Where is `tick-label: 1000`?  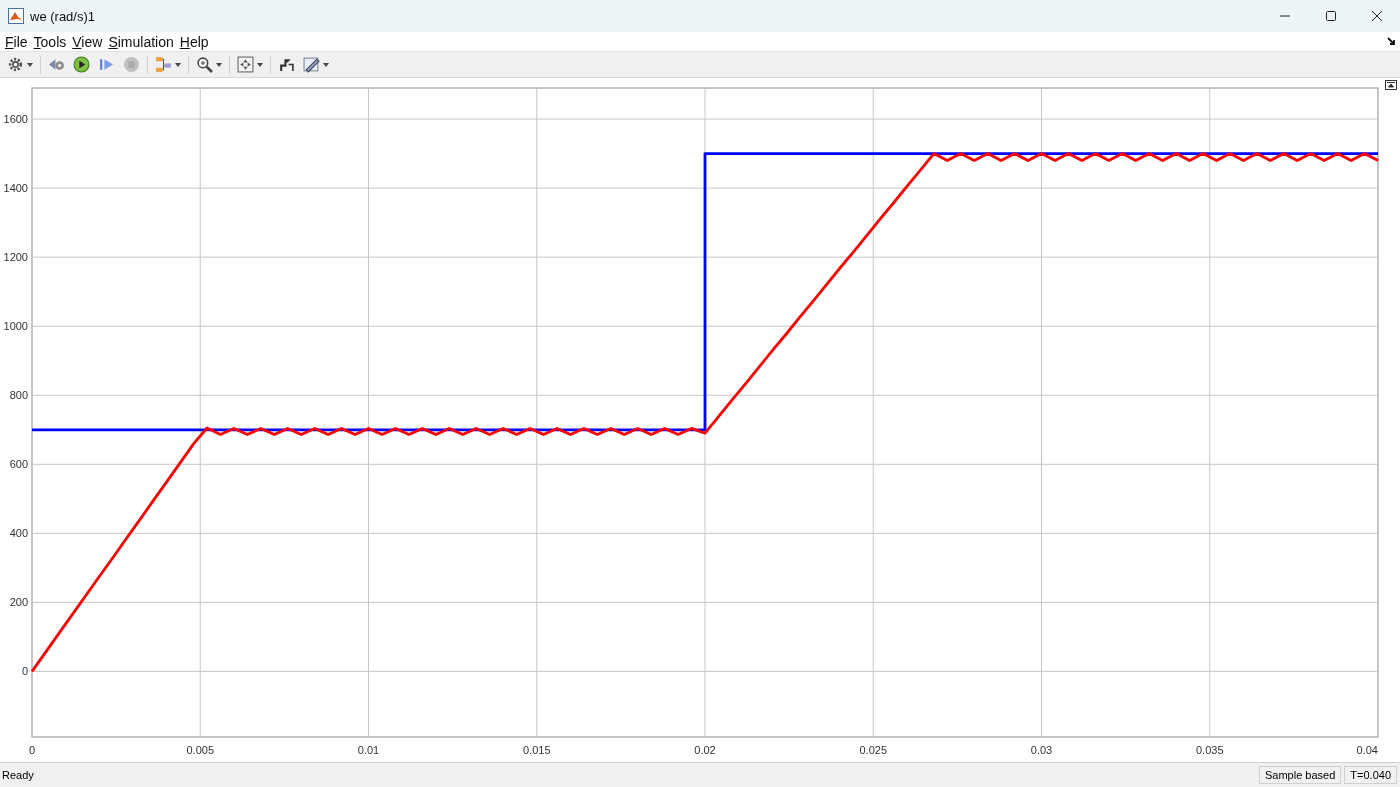
tick-label: 1000 is located at coordinates (15, 326).